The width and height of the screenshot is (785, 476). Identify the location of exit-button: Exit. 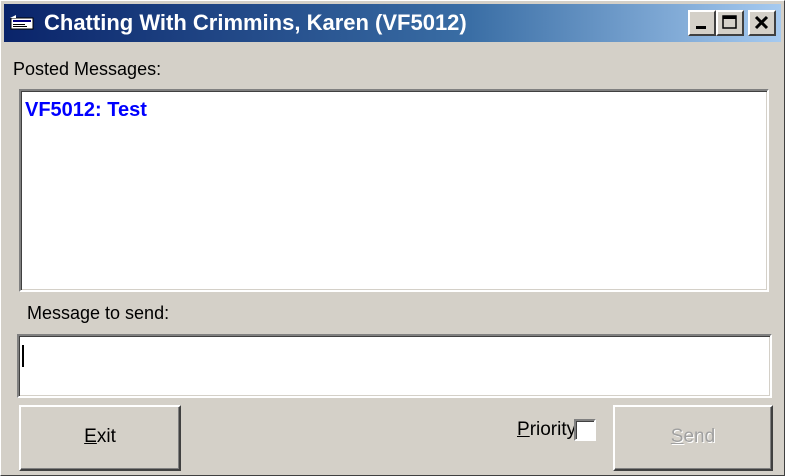
(100, 438).